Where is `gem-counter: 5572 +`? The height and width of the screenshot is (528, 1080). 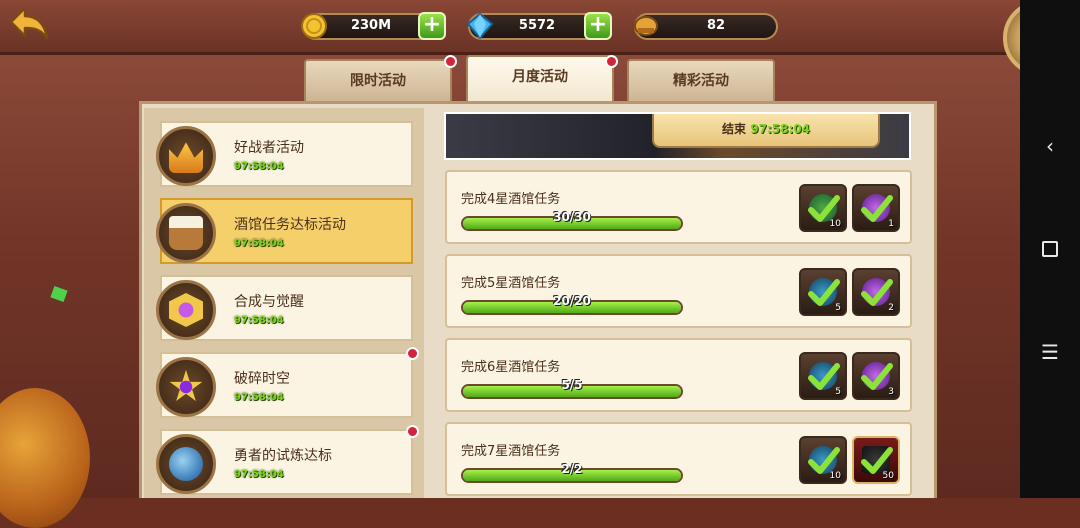 gem-counter: 5572 + is located at coordinates (539, 26).